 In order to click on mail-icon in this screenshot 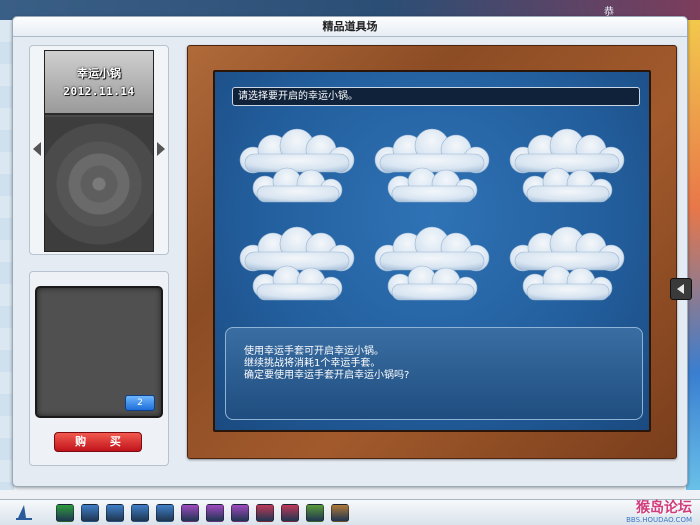, I will do `click(315, 513)`.